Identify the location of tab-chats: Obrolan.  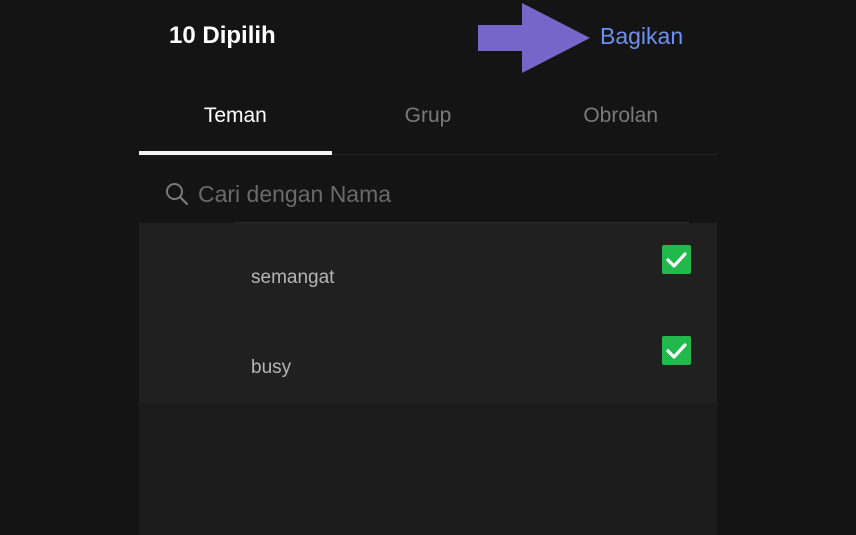
(620, 125).